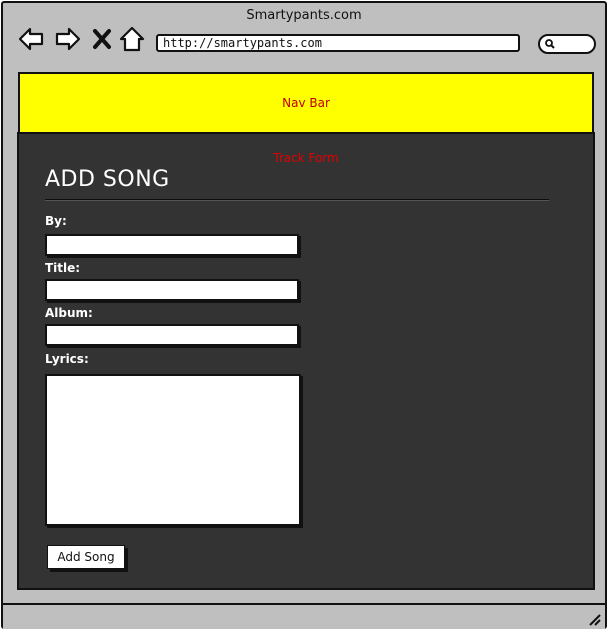 The width and height of the screenshot is (608, 629). I want to click on nav-bar-label: Nav Bar, so click(306, 103).